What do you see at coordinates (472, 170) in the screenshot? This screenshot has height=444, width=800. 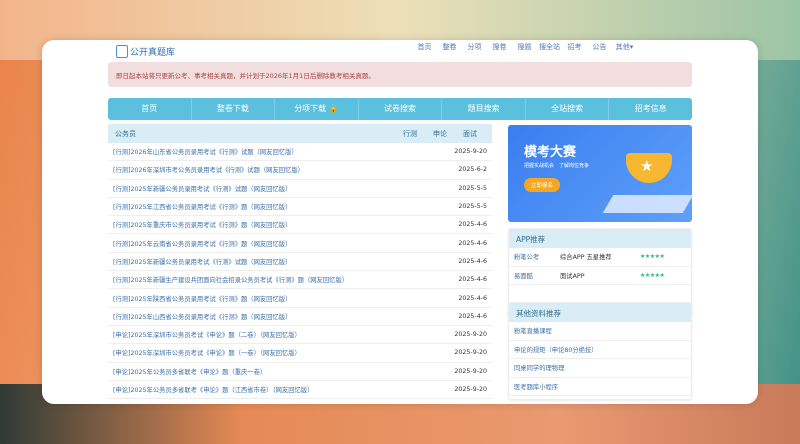 I see `paper-date: 2025-6-2` at bounding box center [472, 170].